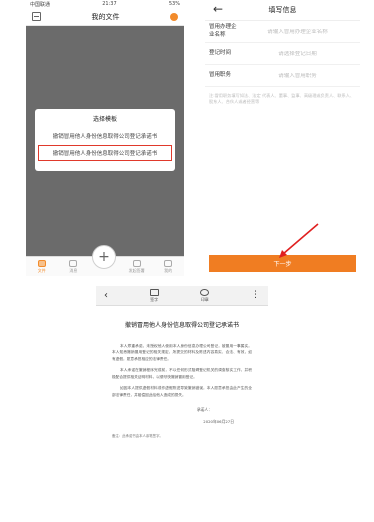  Describe the element at coordinates (41, 263) in the screenshot. I see `folder-icon` at that location.